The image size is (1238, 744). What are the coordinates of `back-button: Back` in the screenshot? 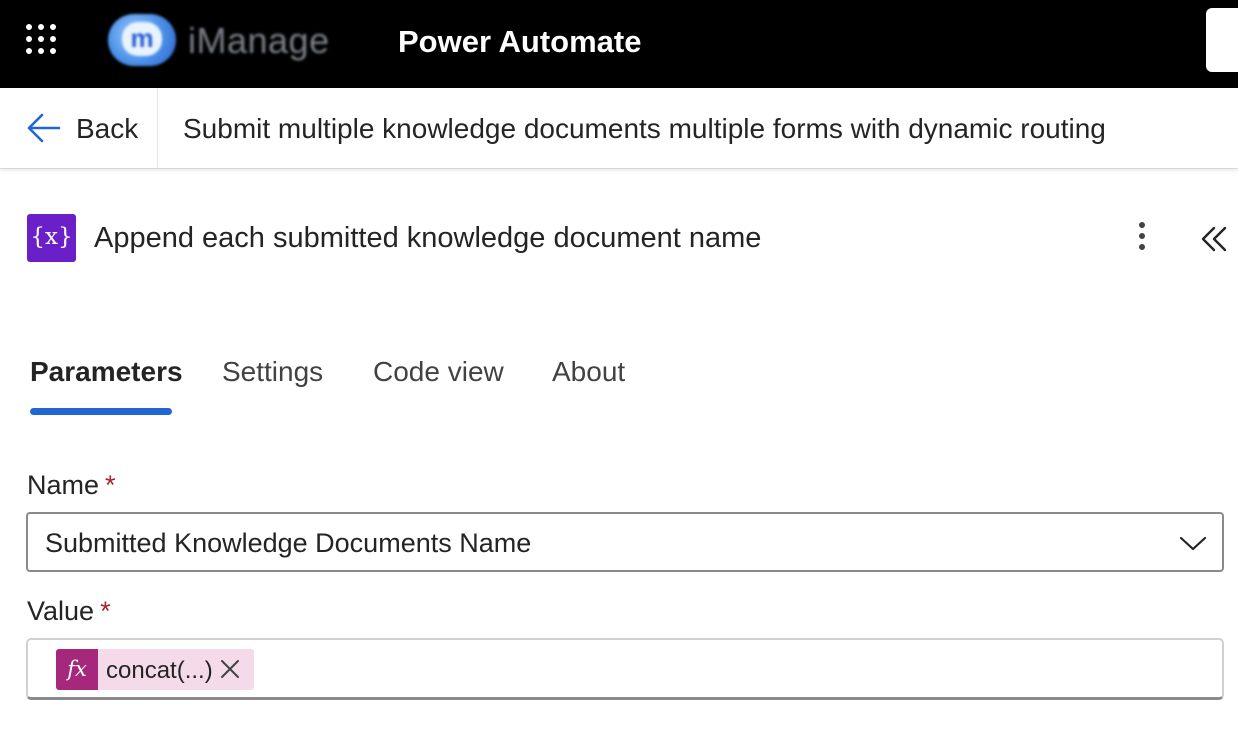 It's located at (79, 128).